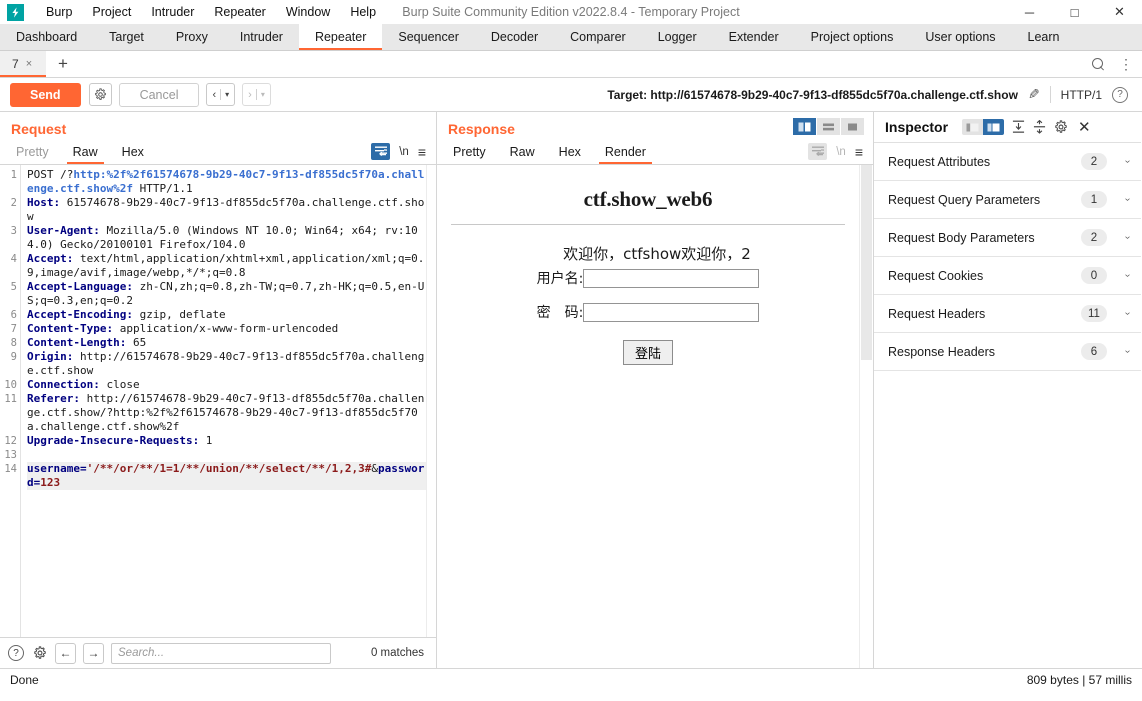 This screenshot has height=701, width=1142. I want to click on layout-single-pane-button, so click(852, 126).